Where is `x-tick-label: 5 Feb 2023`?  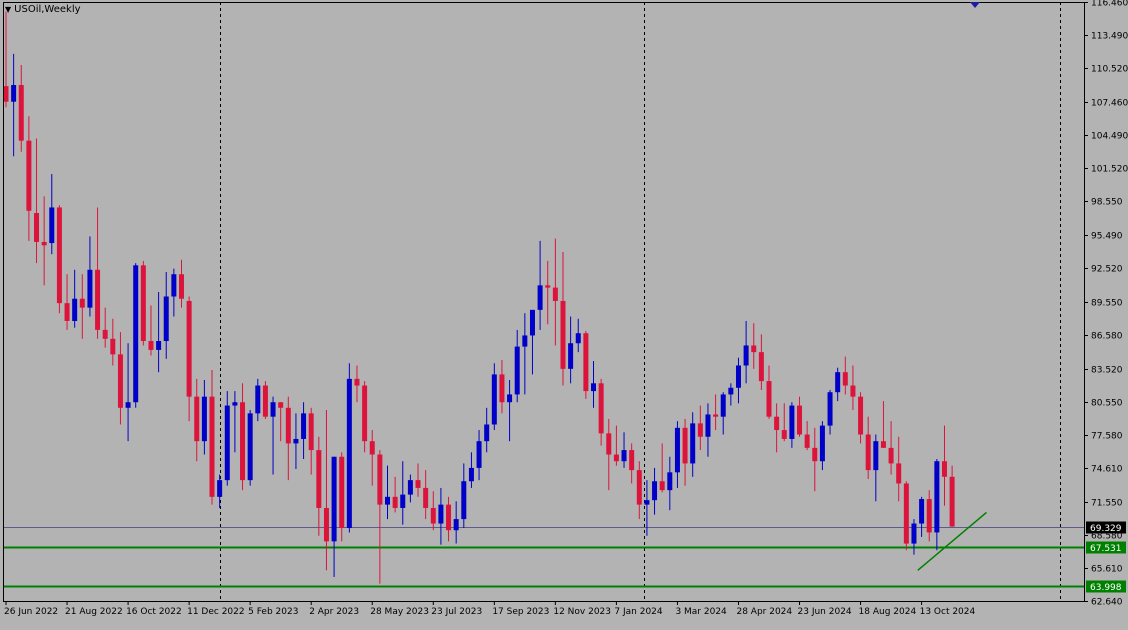 x-tick-label: 5 Feb 2023 is located at coordinates (273, 612).